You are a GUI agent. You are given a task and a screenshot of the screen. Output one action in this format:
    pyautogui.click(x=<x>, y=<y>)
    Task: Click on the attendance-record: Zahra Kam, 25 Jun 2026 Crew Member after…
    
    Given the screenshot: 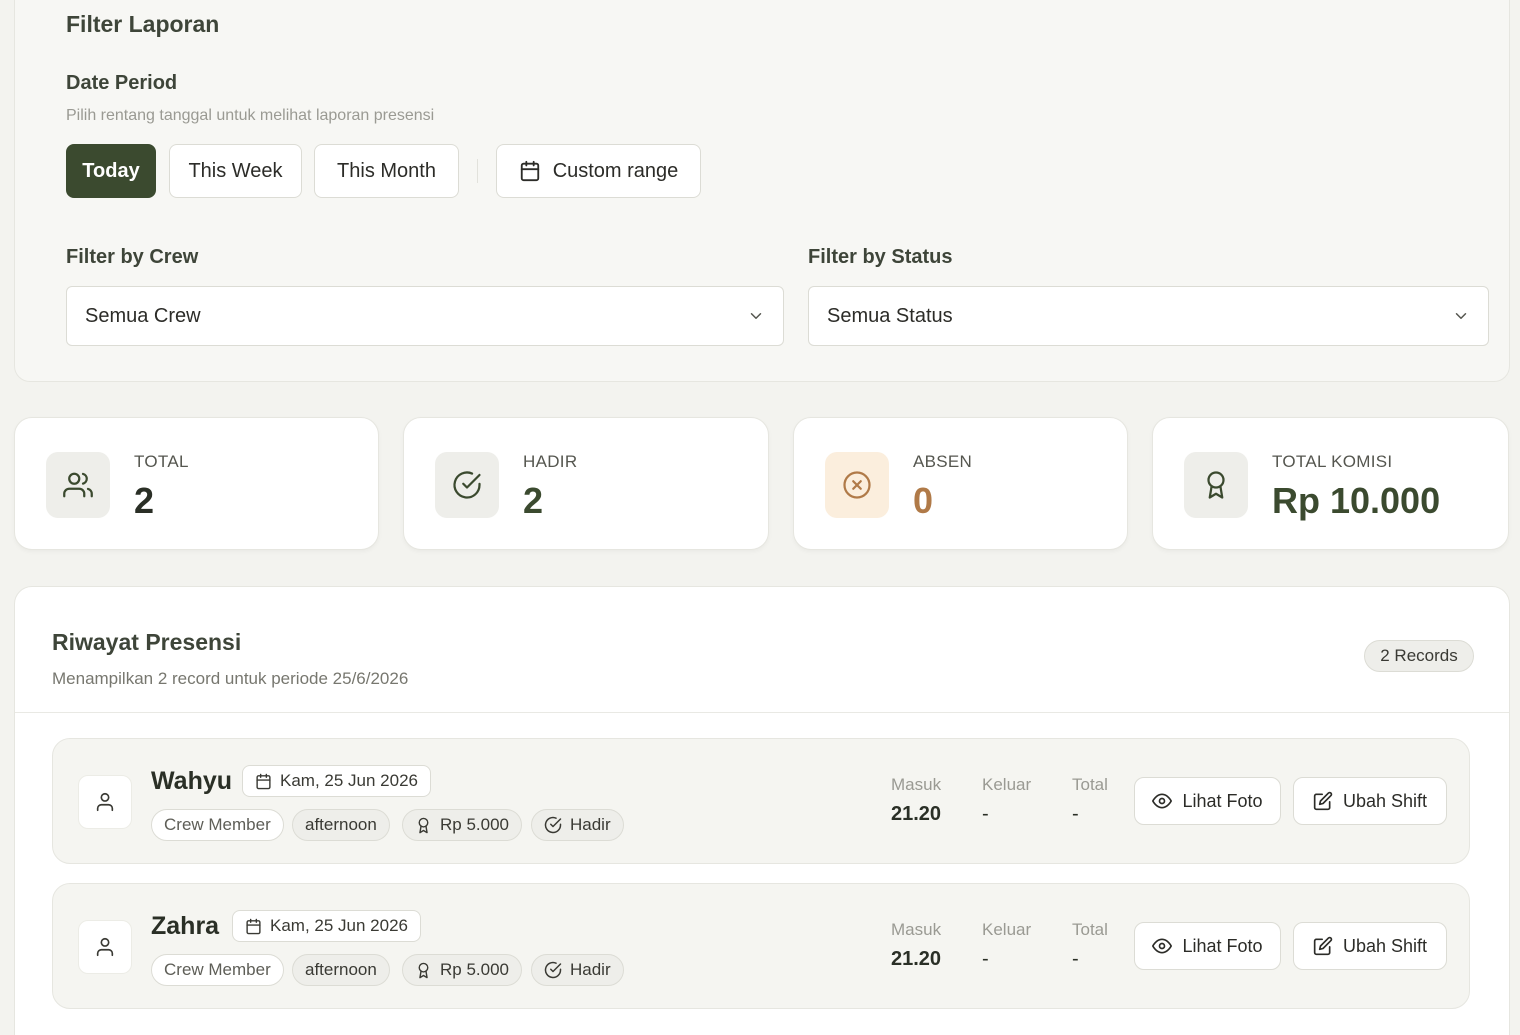 What is the action you would take?
    pyautogui.click(x=761, y=946)
    